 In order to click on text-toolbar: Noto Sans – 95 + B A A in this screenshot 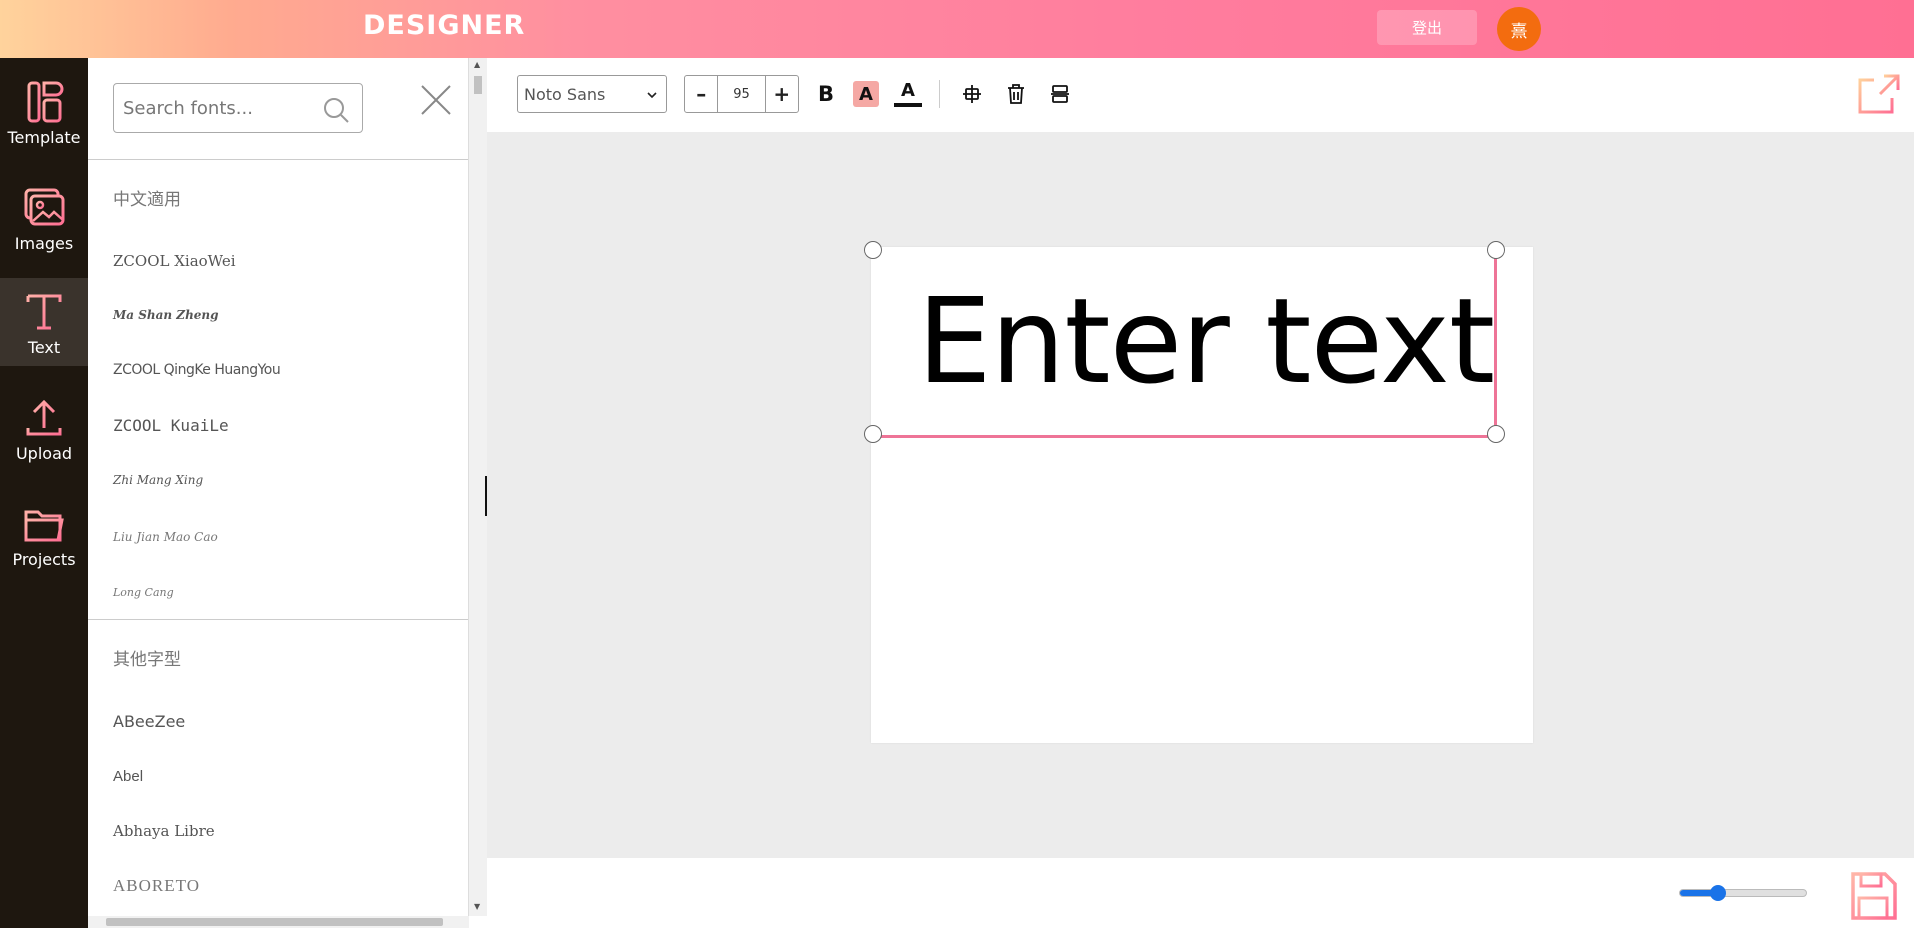, I will do `click(1200, 95)`.